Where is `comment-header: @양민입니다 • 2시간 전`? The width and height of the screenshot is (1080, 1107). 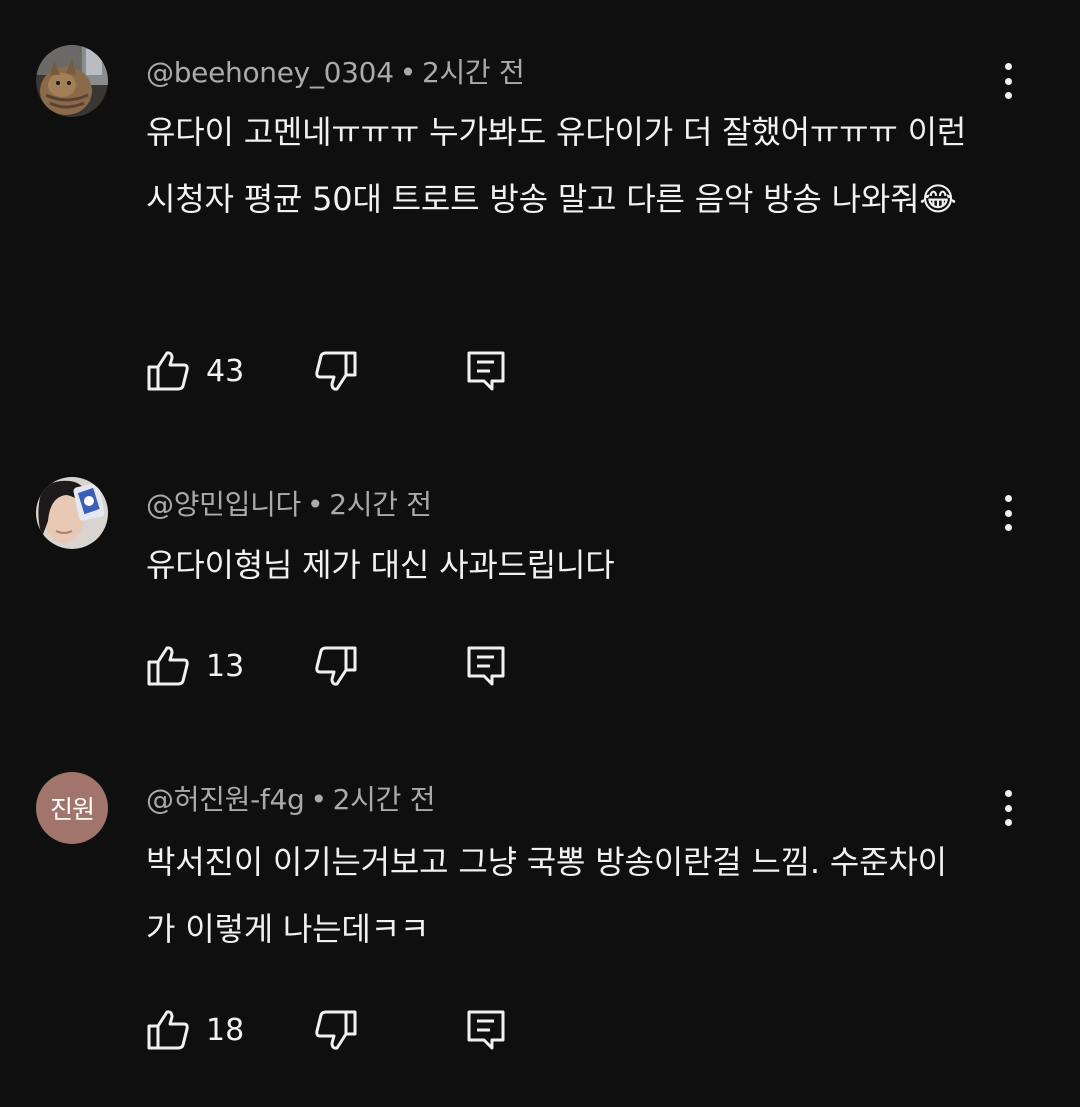
comment-header: @양민입니다 • 2시간 전 is located at coordinates (289, 503).